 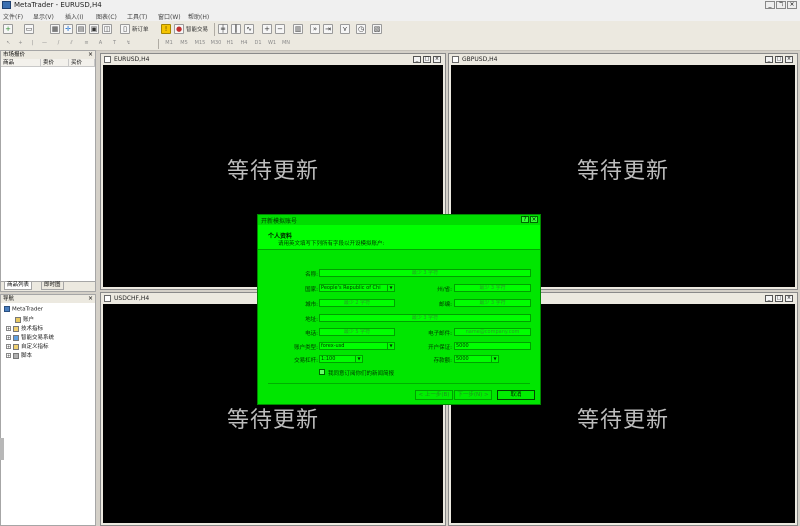 What do you see at coordinates (19, 355) in the screenshot?
I see `navigator-item-scripts: + 脚本` at bounding box center [19, 355].